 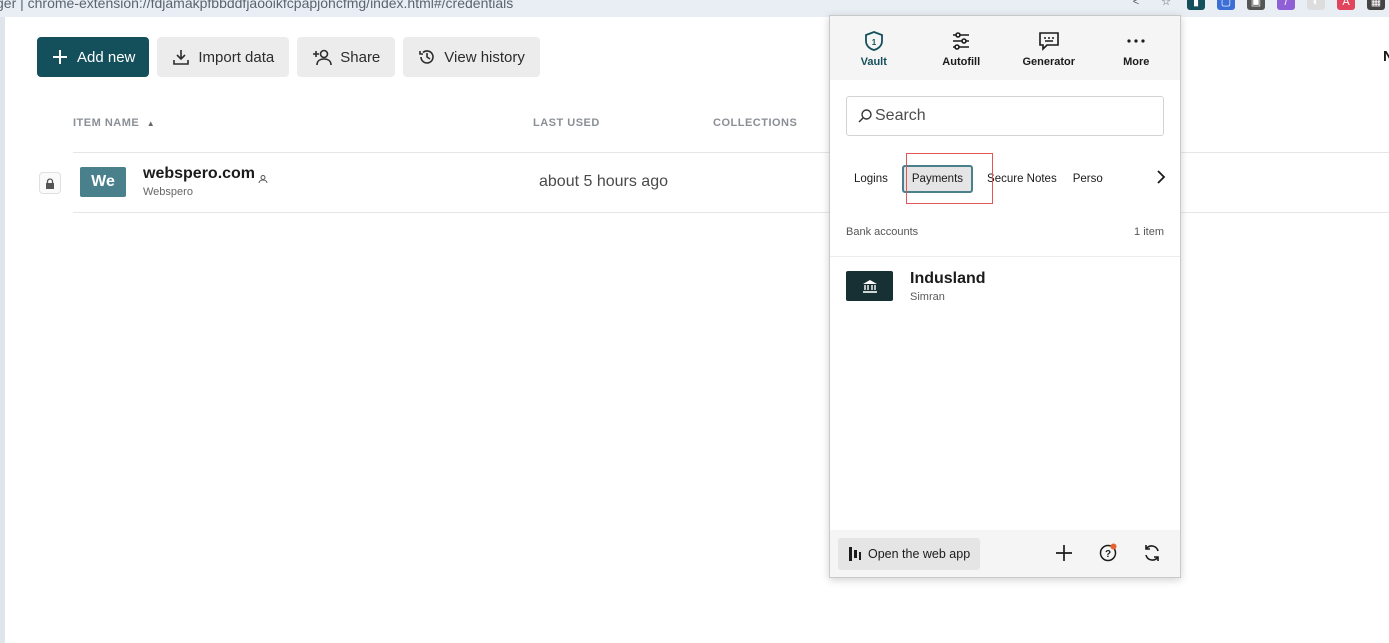 I want to click on search-field, so click(x=1005, y=116).